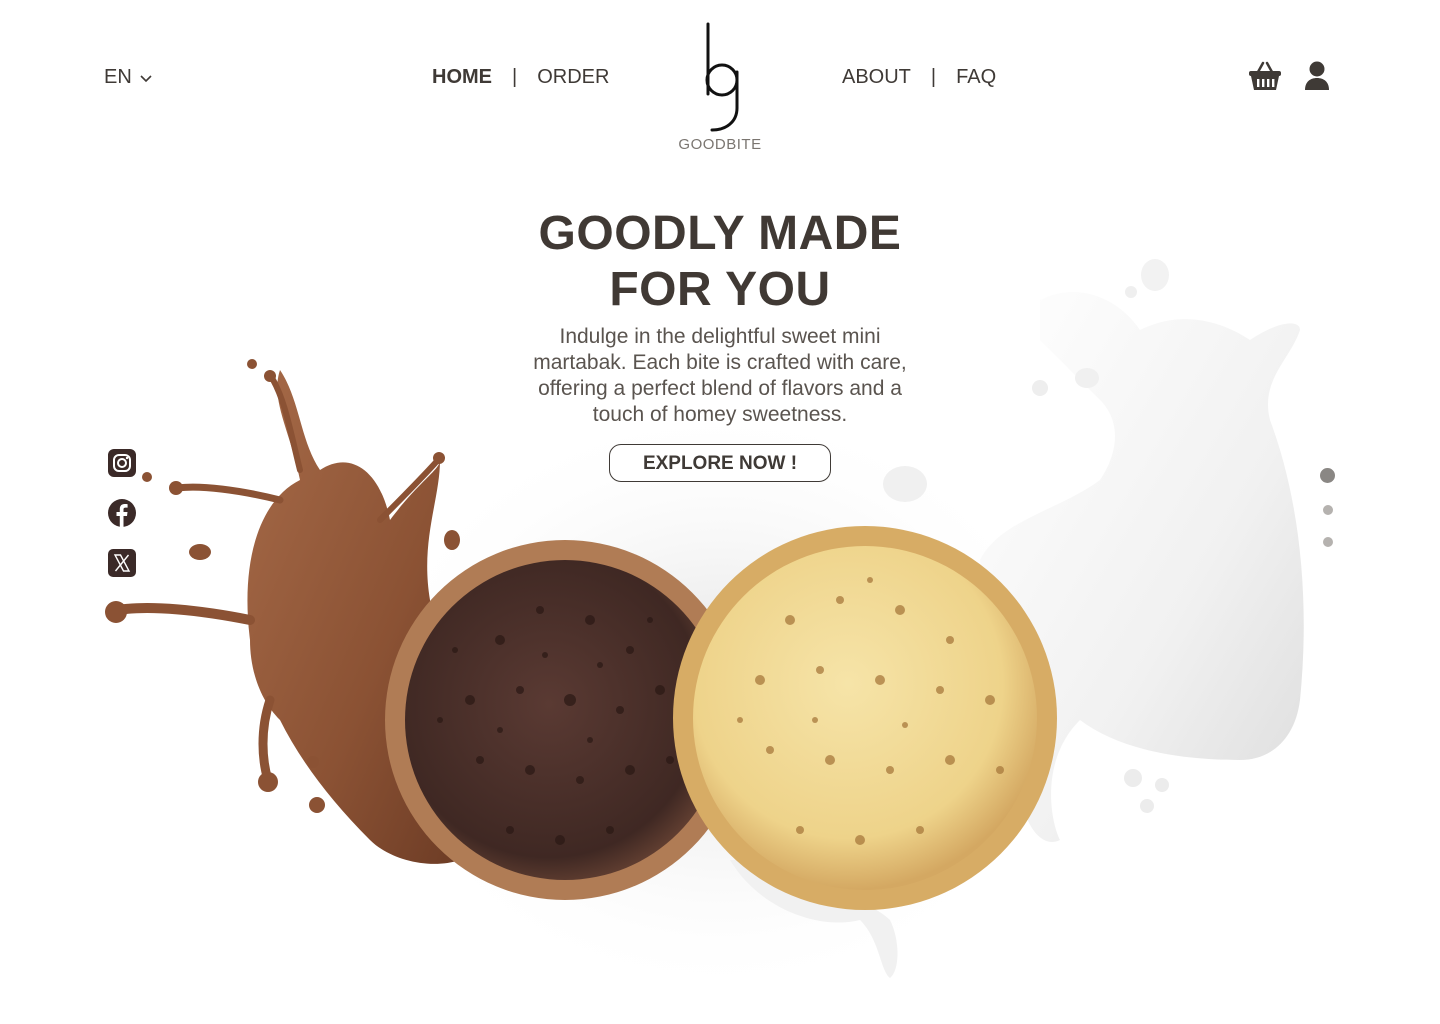 This screenshot has width=1440, height=1024. I want to click on social-links, so click(122, 513).